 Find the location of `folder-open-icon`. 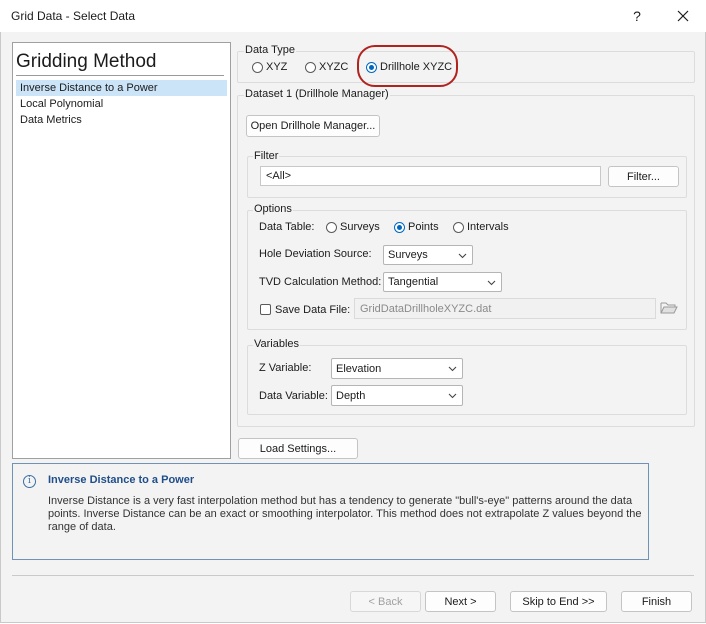

folder-open-icon is located at coordinates (669, 308).